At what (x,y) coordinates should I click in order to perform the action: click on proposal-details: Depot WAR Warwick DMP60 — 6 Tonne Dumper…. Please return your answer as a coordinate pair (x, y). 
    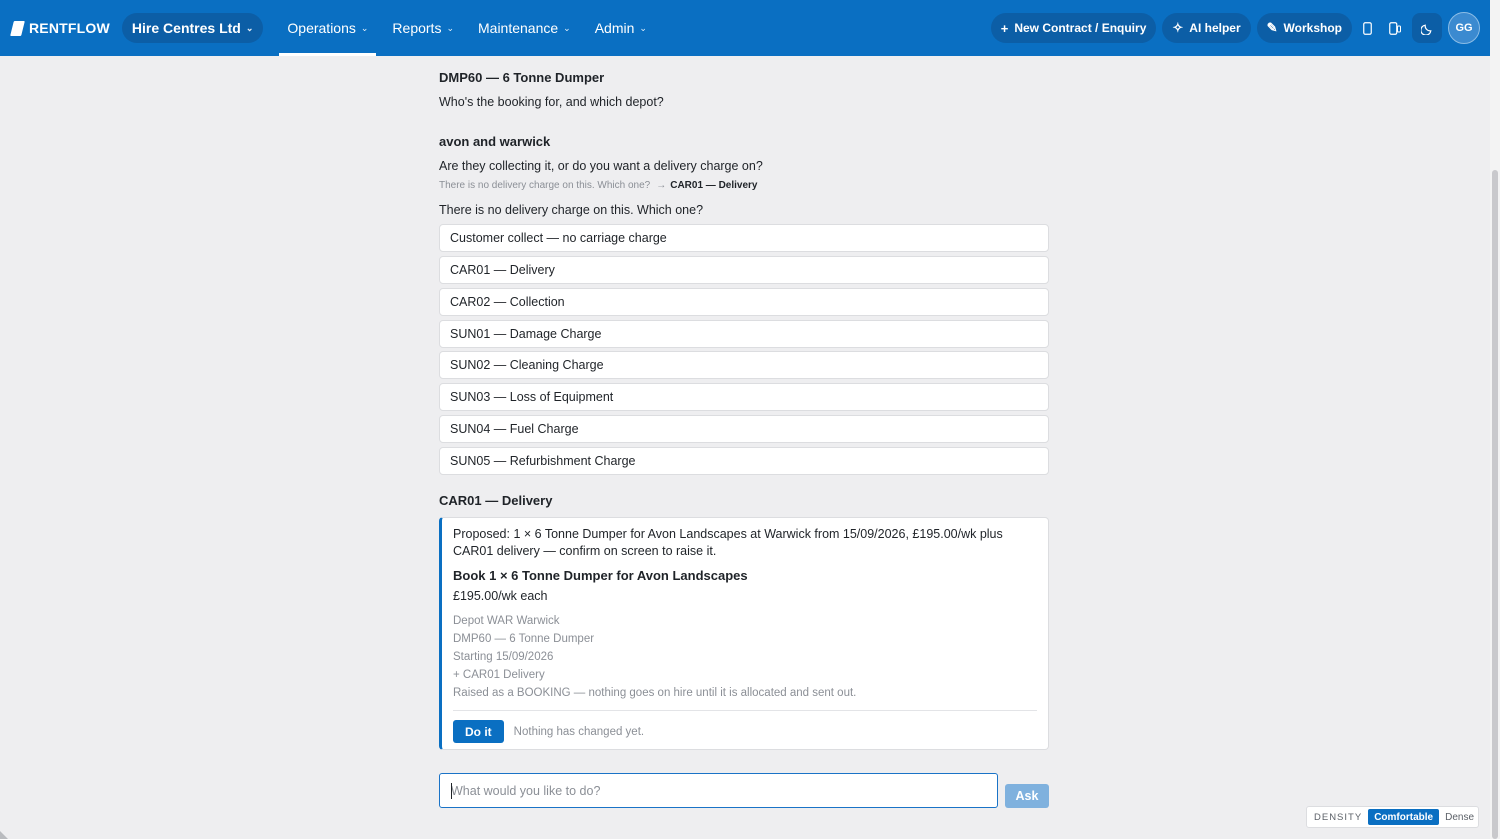
    Looking at the image, I should click on (745, 657).